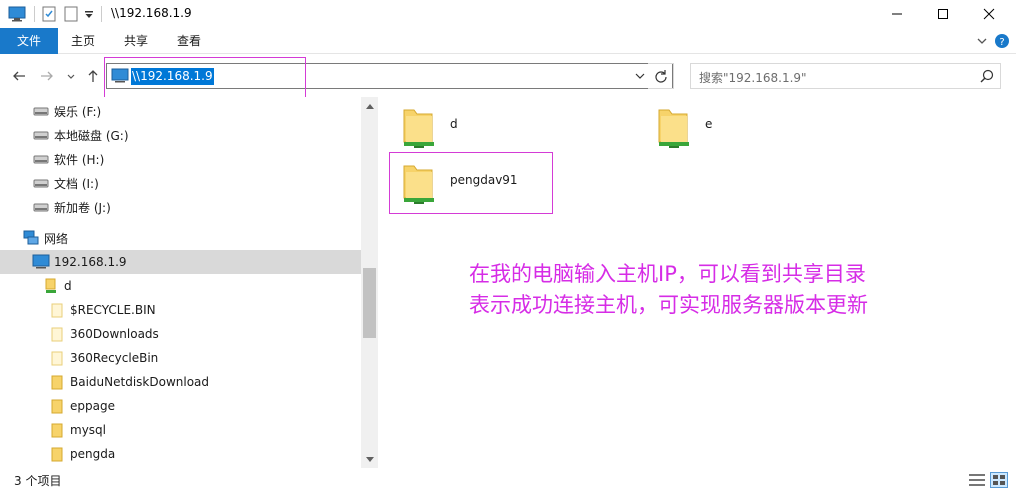  I want to click on refresh-icon, so click(660, 76).